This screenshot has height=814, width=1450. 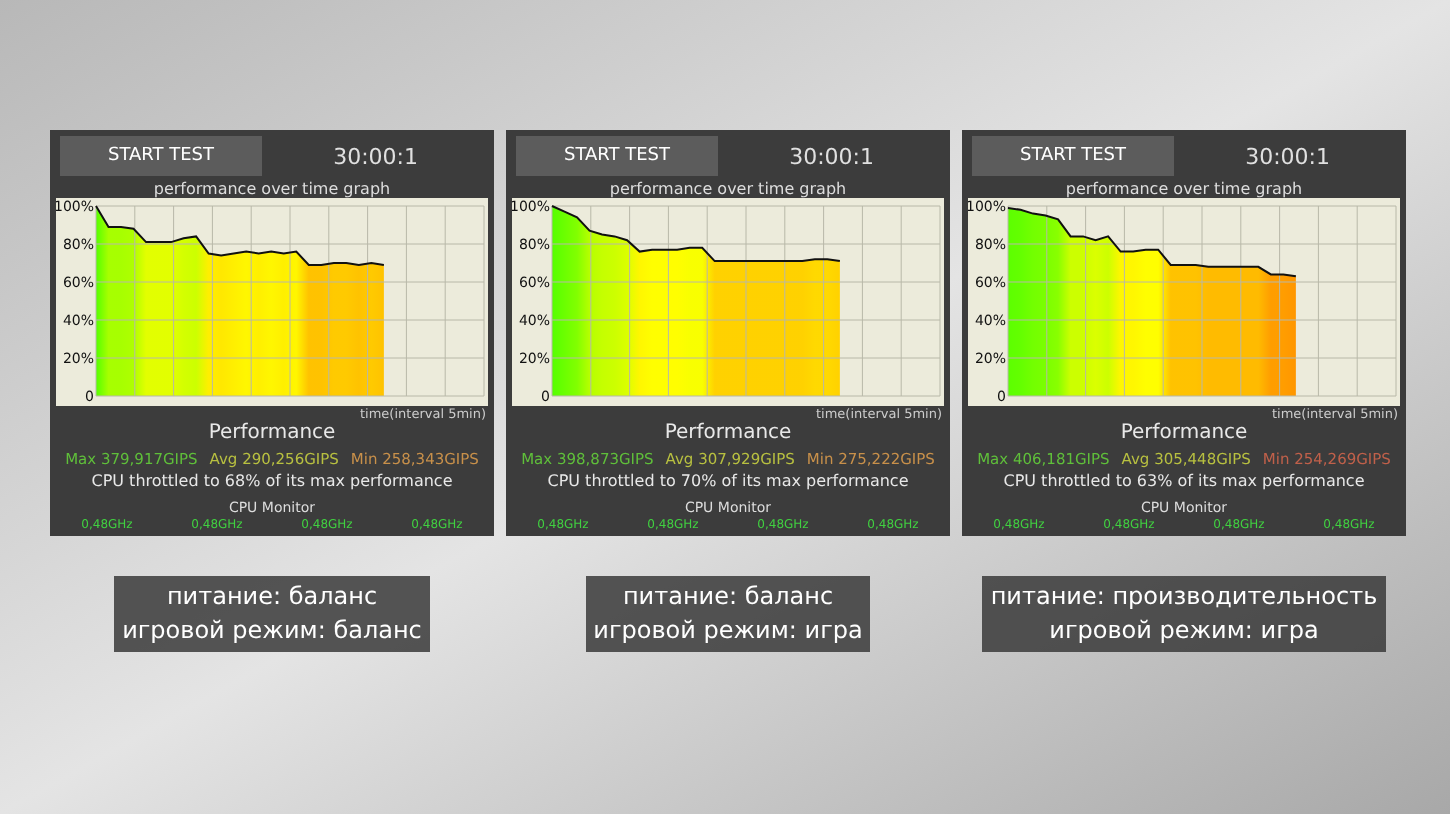 I want to click on caption-text: питание: производительность, so click(x=1184, y=597).